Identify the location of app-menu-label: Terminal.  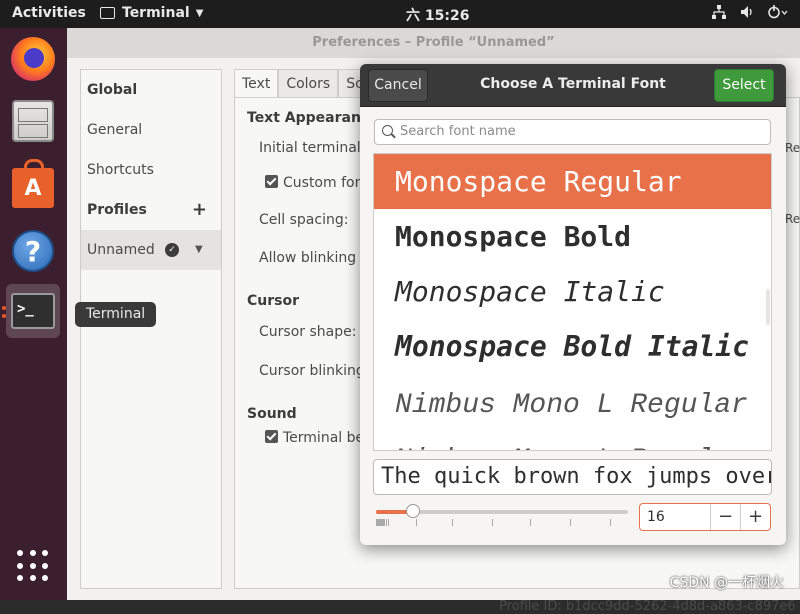
(156, 13).